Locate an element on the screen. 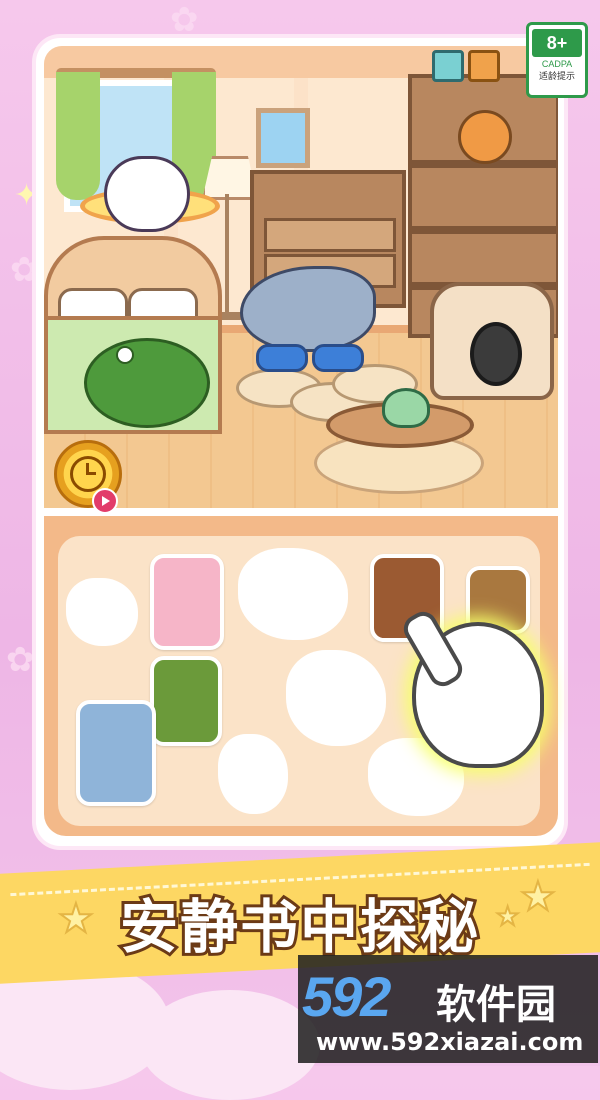 This screenshot has height=1100, width=600. age-rating: 8+ is located at coordinates (557, 43).